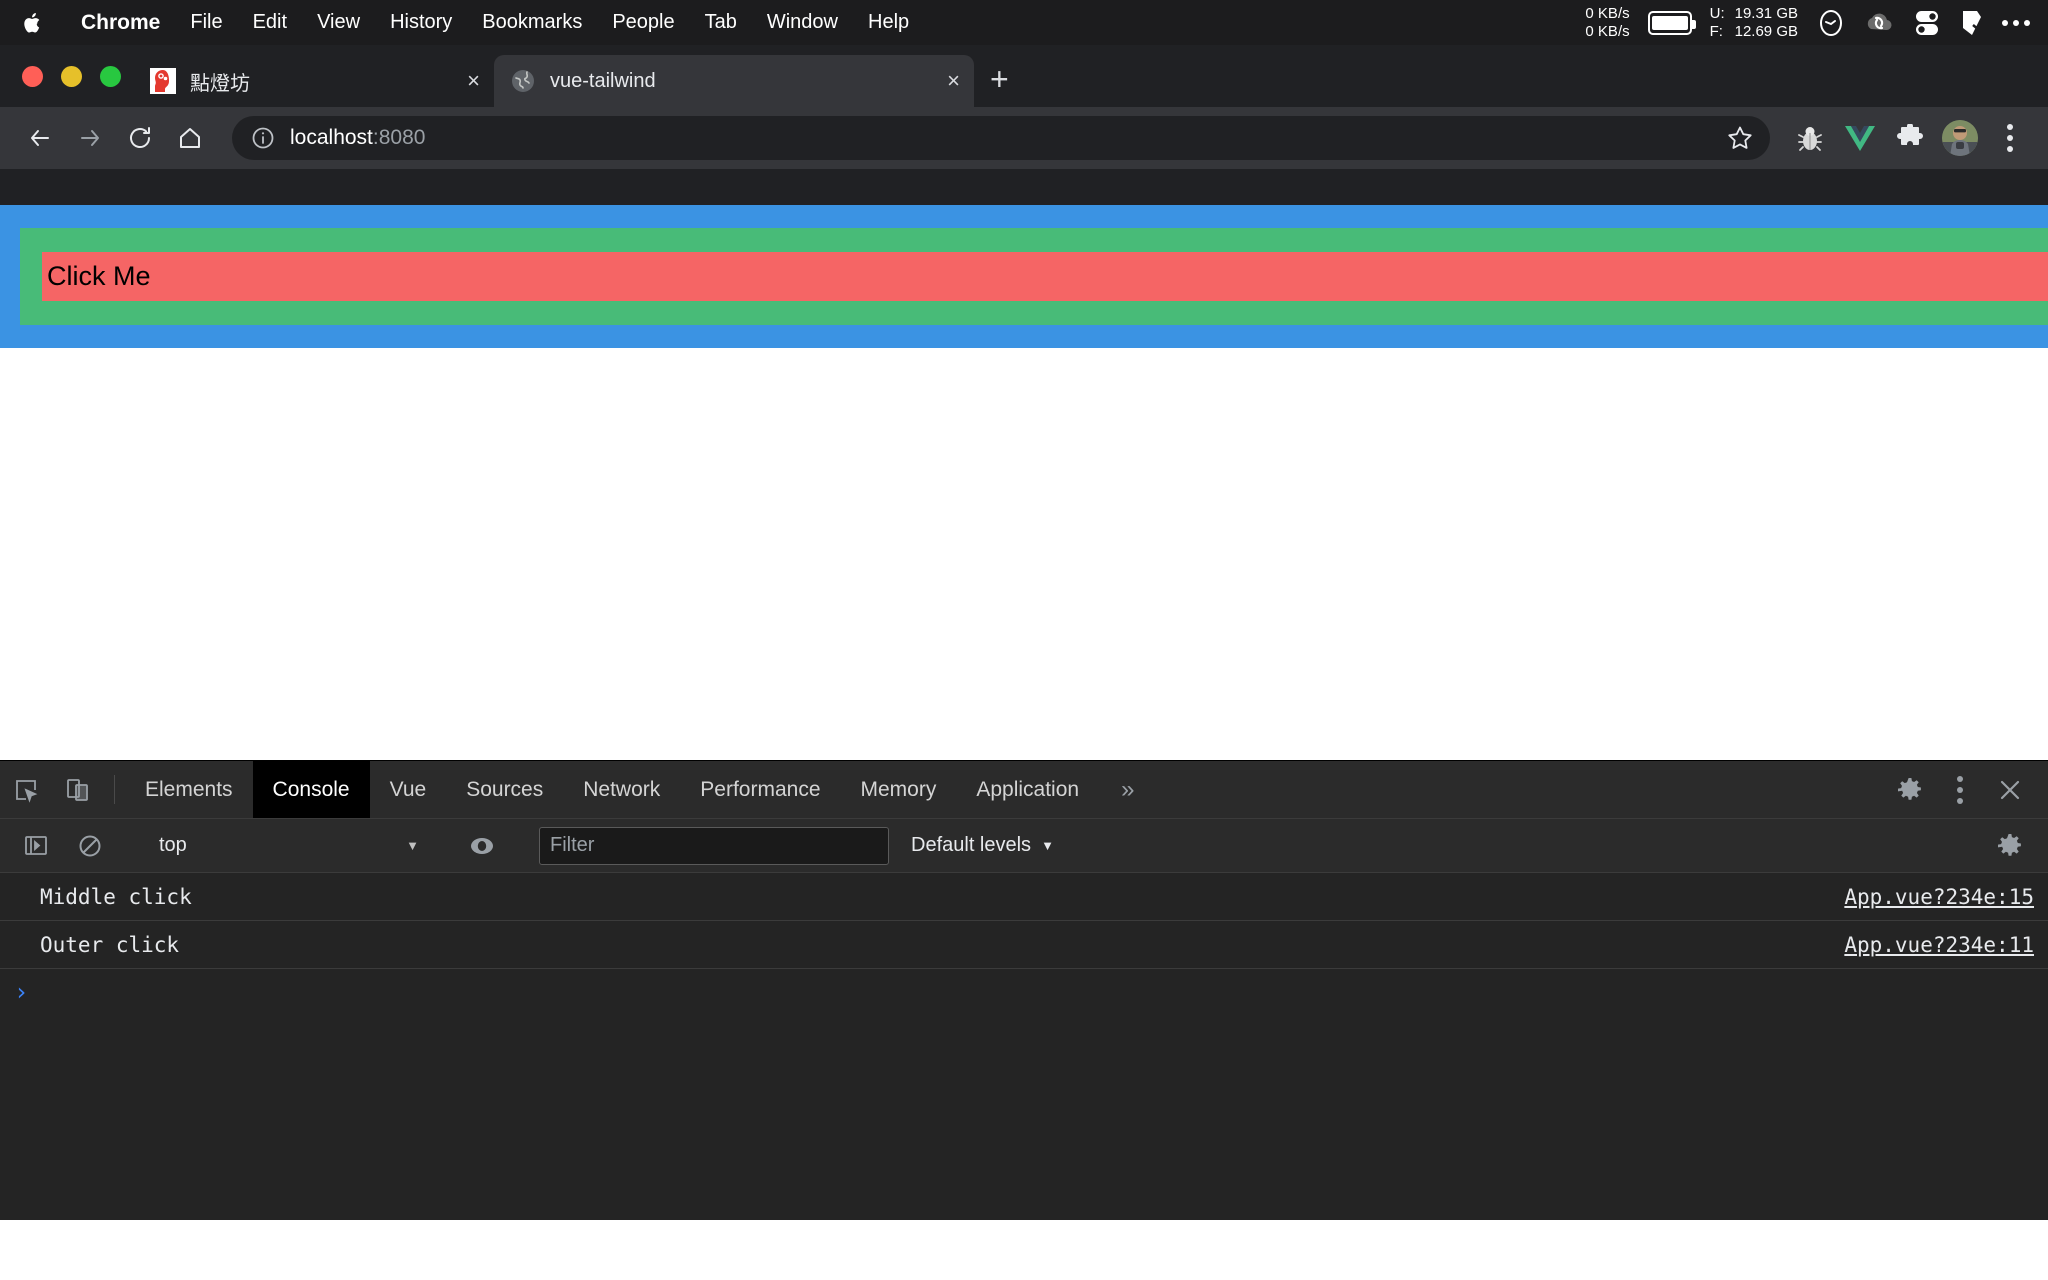 The height and width of the screenshot is (1280, 2048). I want to click on disk-free-label: F:, so click(1716, 31).